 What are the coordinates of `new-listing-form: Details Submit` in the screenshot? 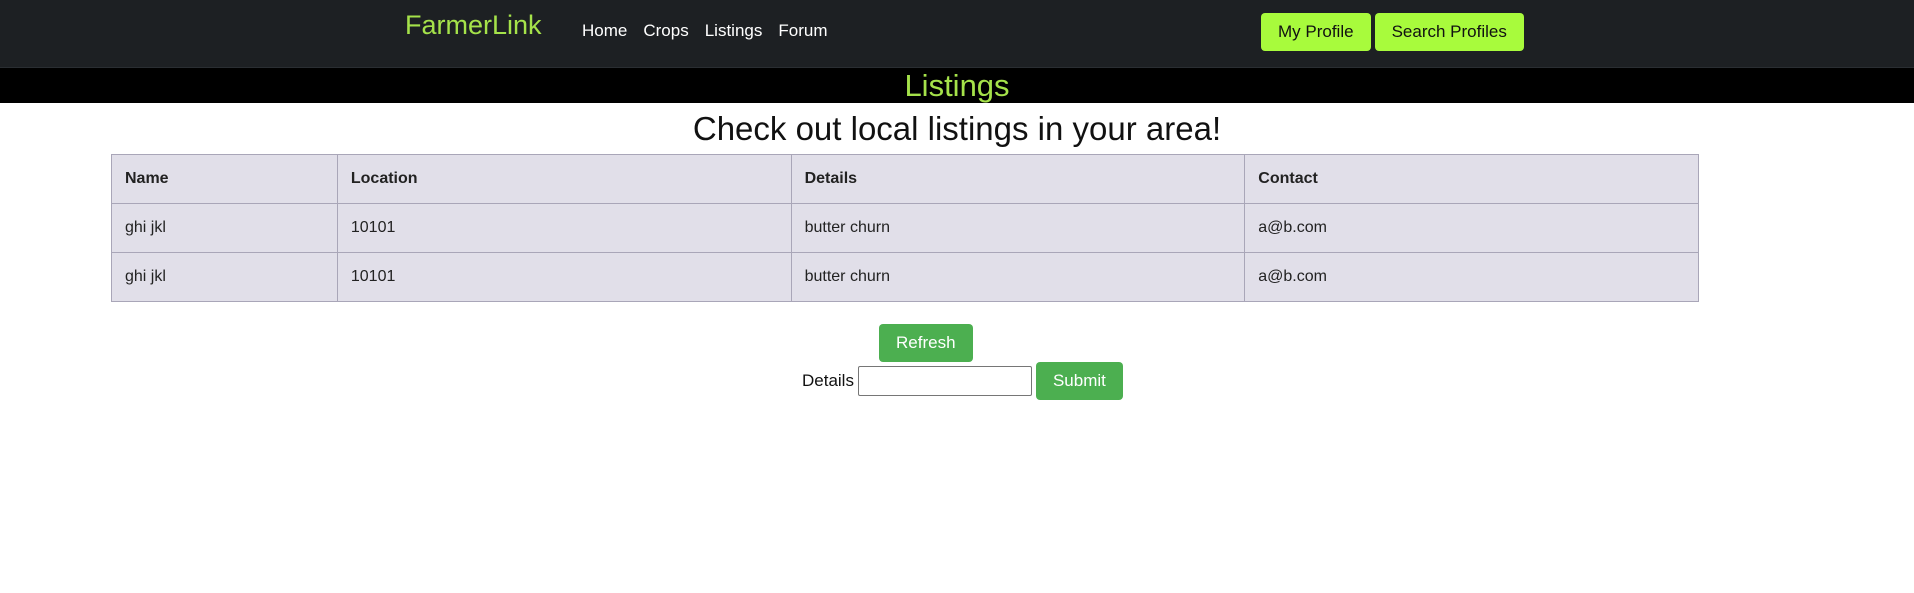 It's located at (962, 381).